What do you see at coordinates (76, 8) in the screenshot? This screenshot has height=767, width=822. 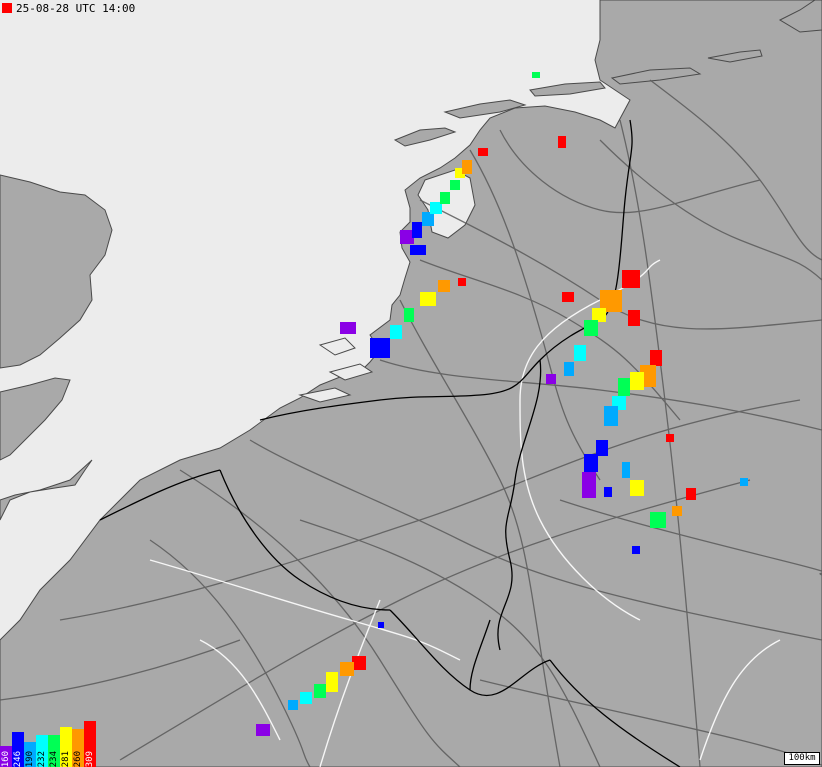 I see `timestamp-label: 25-08-28 UTC 14:00` at bounding box center [76, 8].